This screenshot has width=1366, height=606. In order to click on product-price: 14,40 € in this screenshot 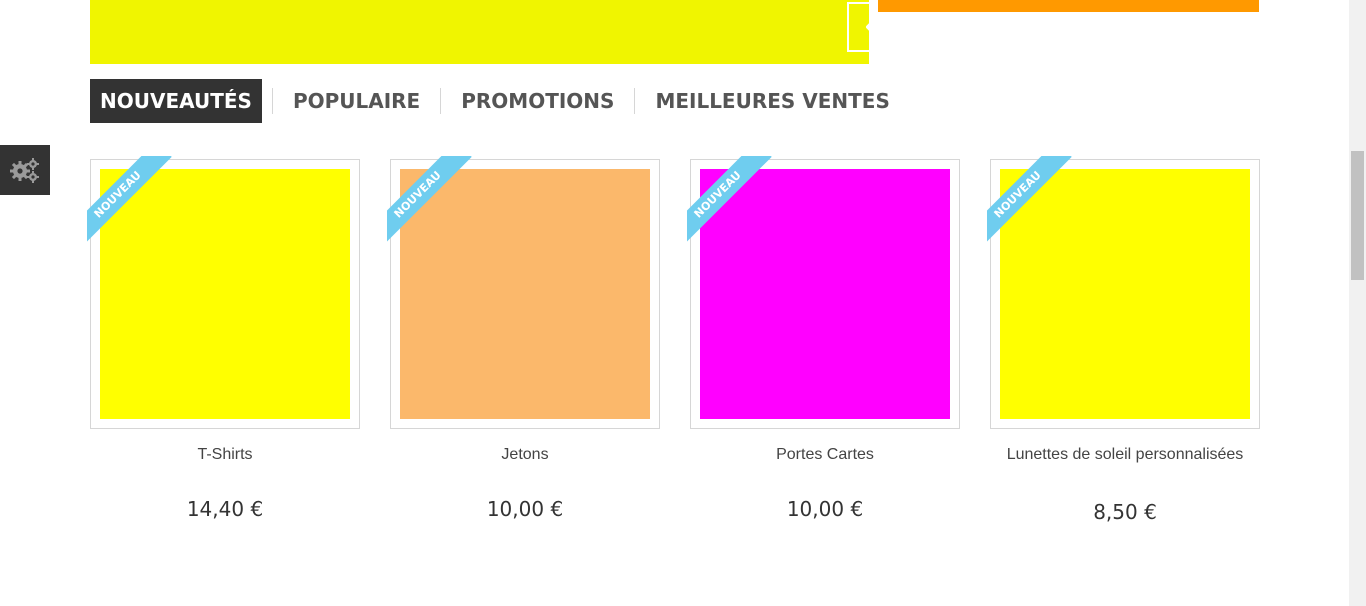, I will do `click(225, 509)`.